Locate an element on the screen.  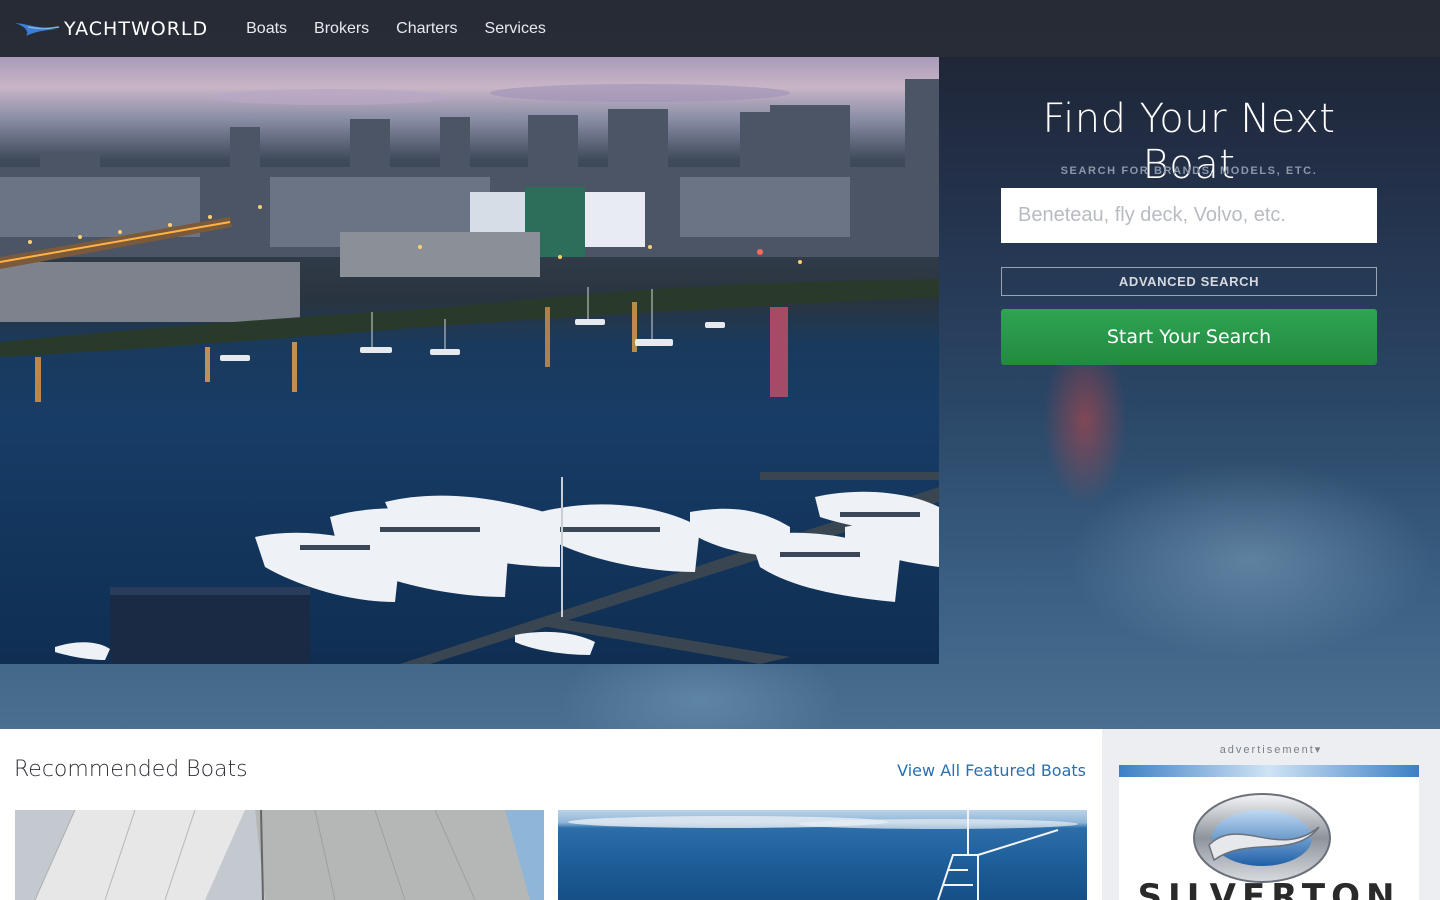
site-logo: YACHTWORLD is located at coordinates (111, 29).